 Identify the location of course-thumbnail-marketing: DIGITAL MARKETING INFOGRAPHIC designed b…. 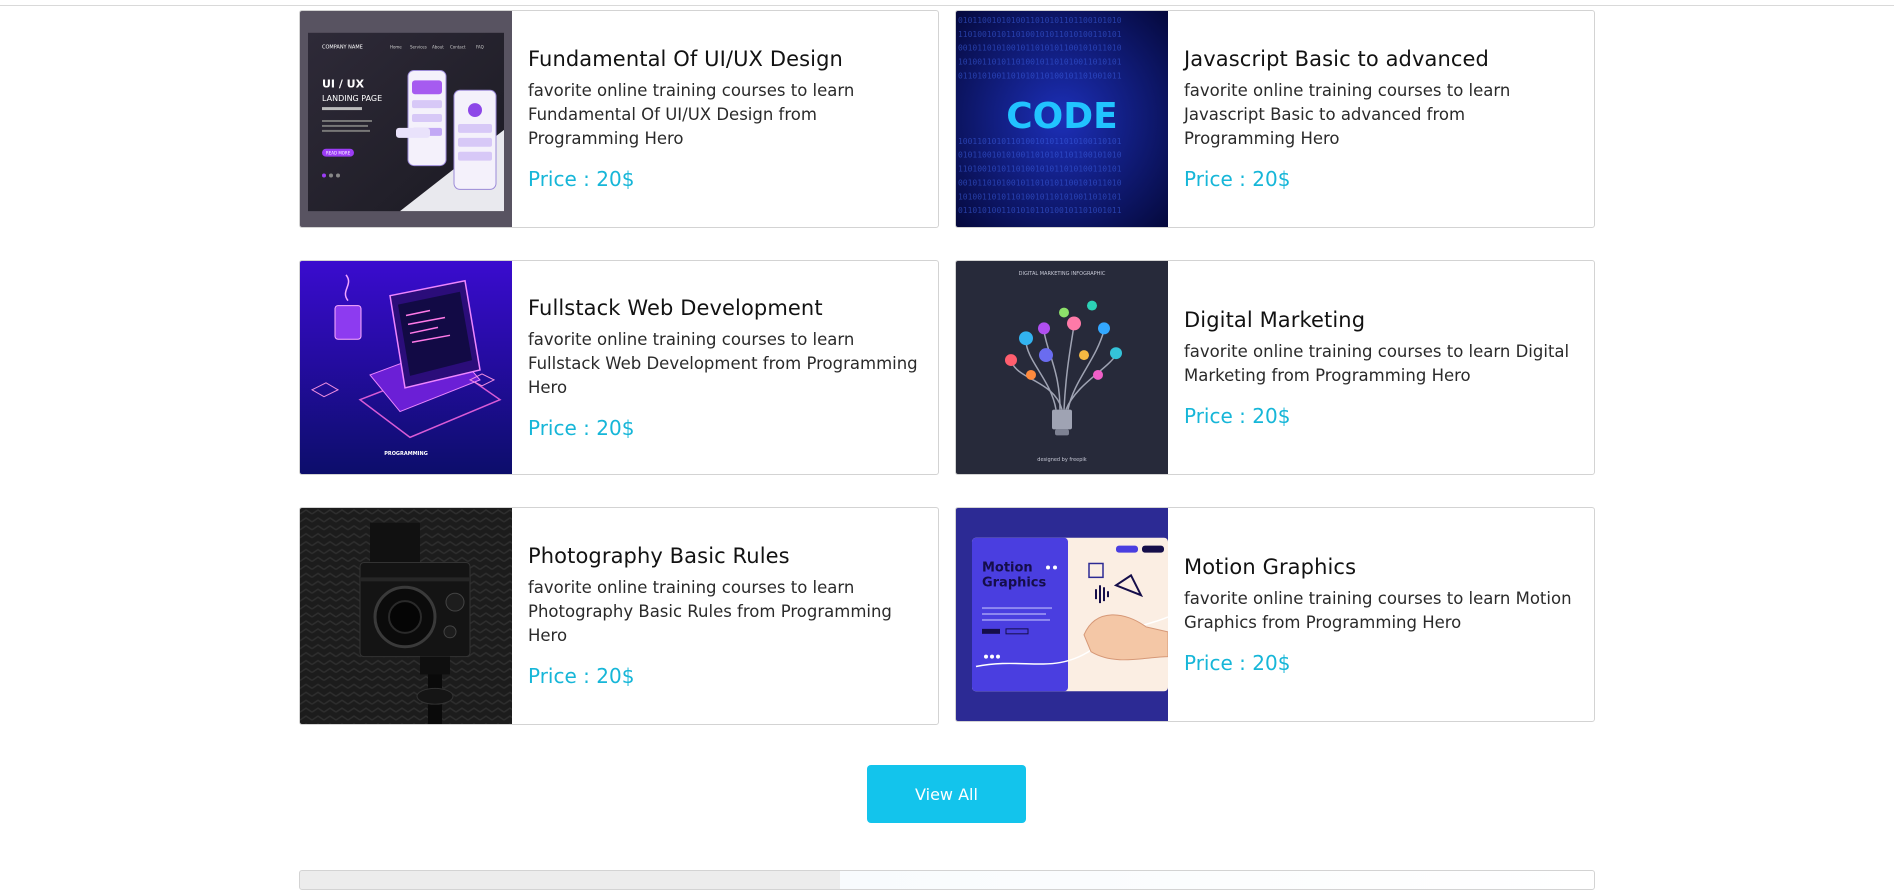
(1062, 367).